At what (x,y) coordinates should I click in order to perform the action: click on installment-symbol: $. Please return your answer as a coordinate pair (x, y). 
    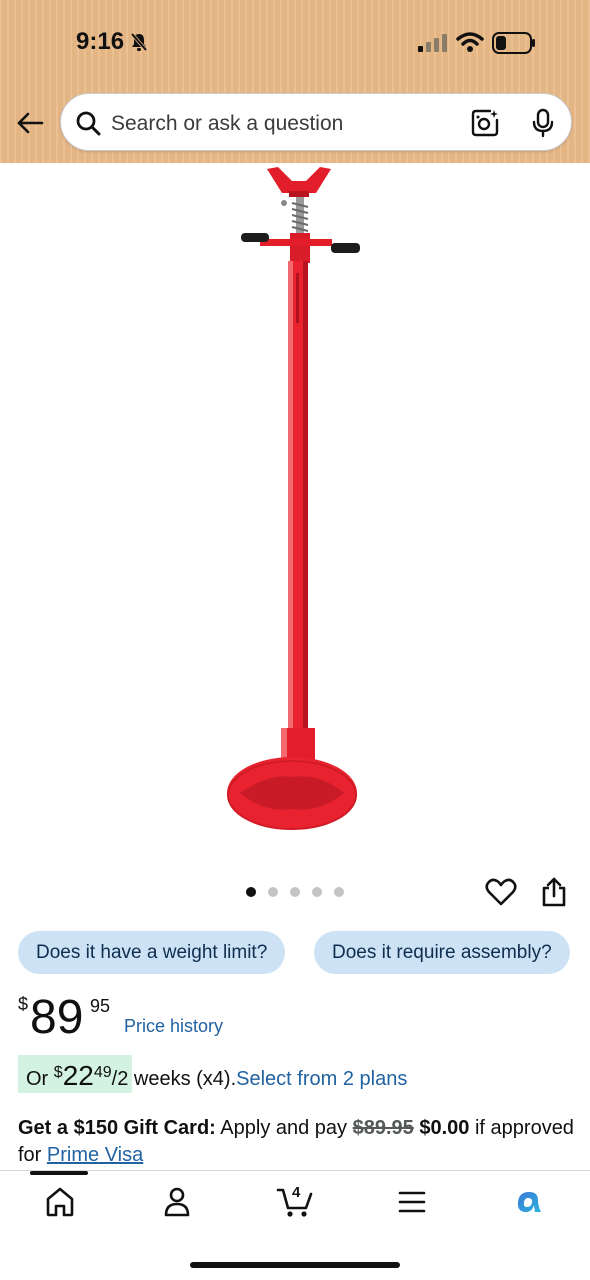
    Looking at the image, I should click on (58, 1072).